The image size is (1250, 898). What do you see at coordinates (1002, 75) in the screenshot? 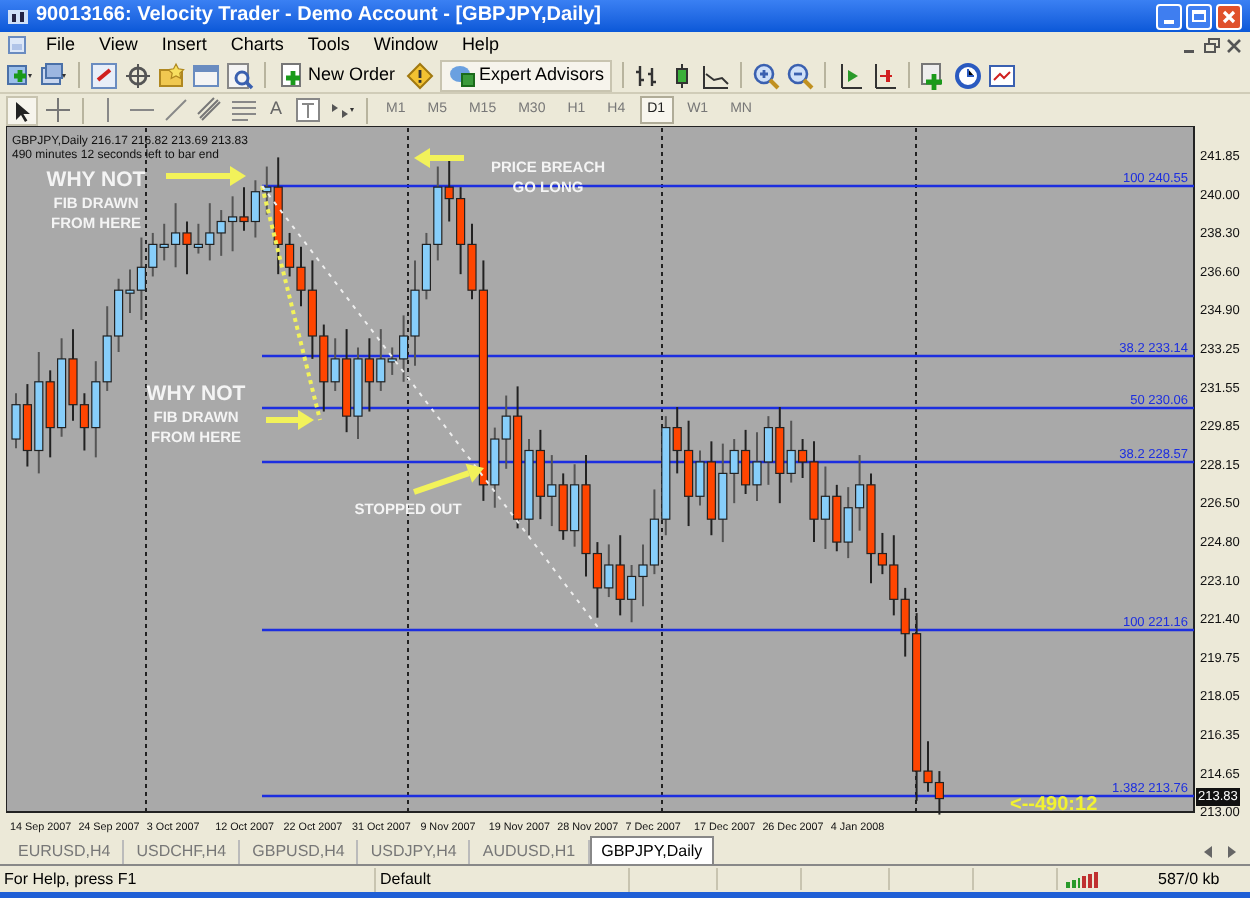
I see `templates-icon` at bounding box center [1002, 75].